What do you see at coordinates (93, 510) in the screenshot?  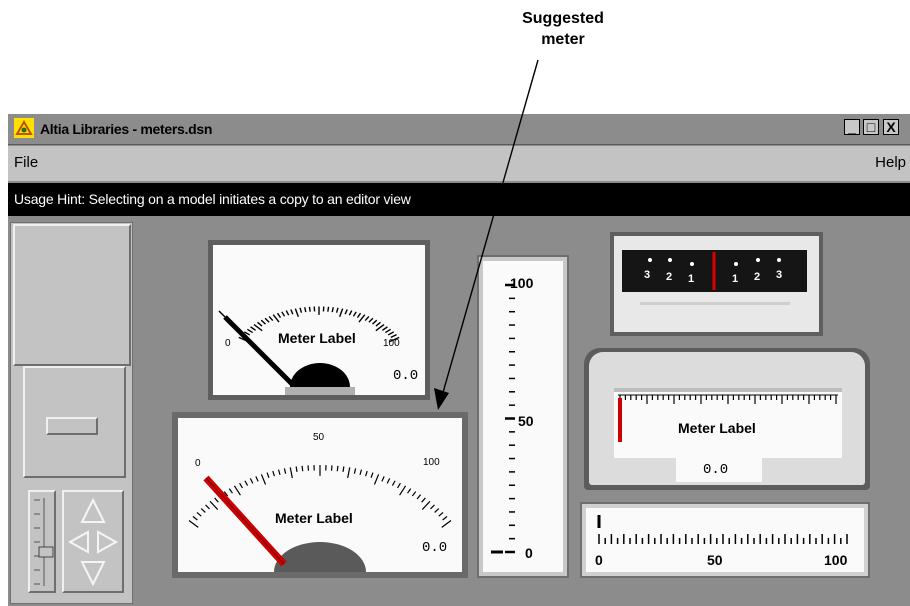 I see `arrow-up-icon` at bounding box center [93, 510].